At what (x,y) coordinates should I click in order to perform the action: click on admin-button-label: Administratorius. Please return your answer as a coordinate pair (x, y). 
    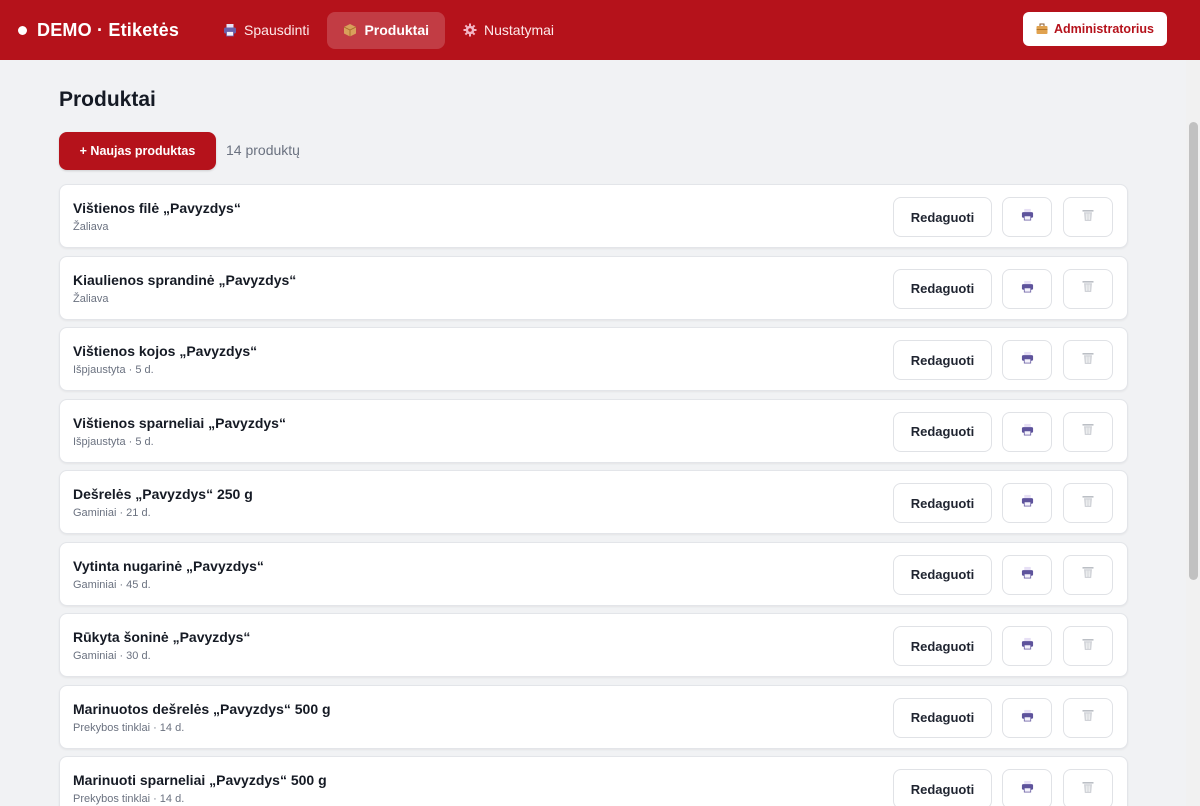
    Looking at the image, I should click on (1103, 29).